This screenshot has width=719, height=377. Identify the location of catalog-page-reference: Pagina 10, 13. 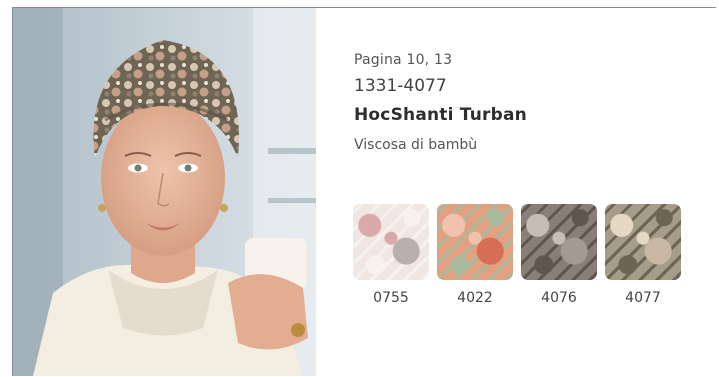
(403, 60).